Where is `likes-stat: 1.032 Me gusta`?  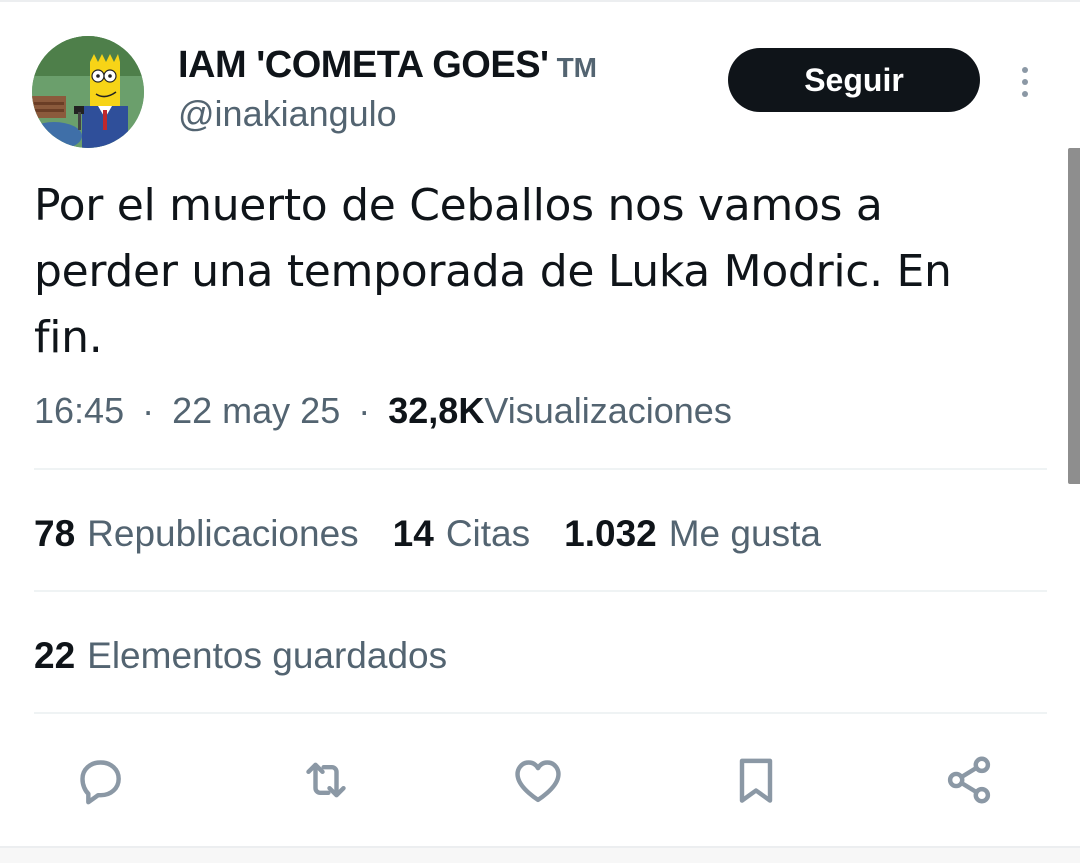 likes-stat: 1.032 Me gusta is located at coordinates (692, 534).